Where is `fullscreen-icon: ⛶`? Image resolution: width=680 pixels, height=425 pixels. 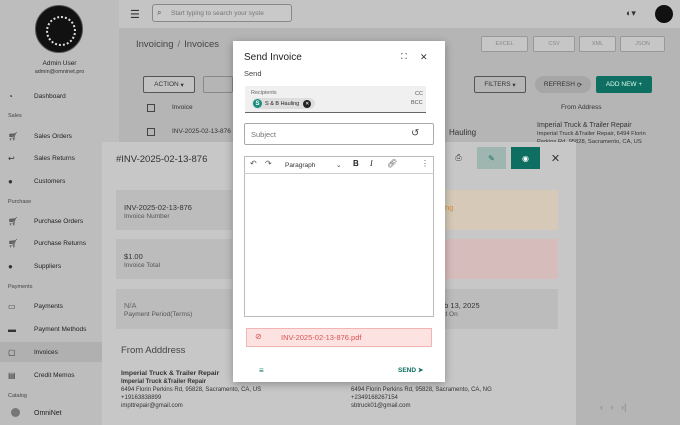 fullscreen-icon: ⛶ is located at coordinates (404, 57).